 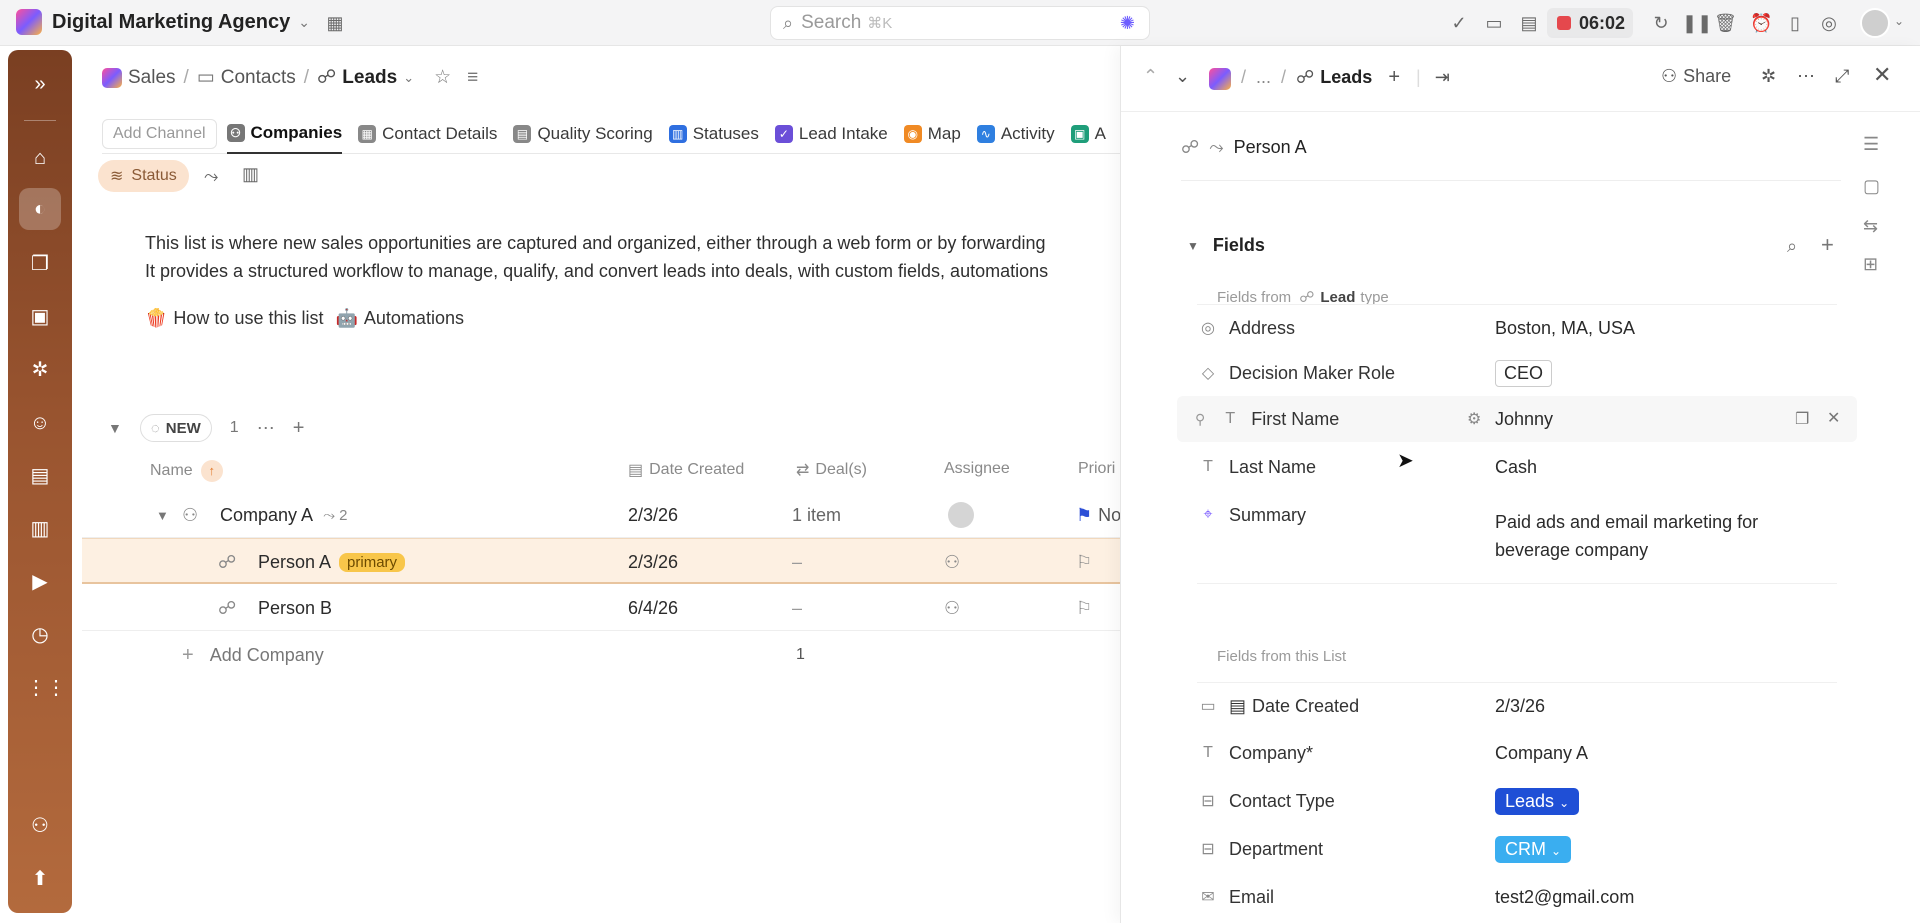 What do you see at coordinates (1524, 419) in the screenshot?
I see `field-value: Johnny` at bounding box center [1524, 419].